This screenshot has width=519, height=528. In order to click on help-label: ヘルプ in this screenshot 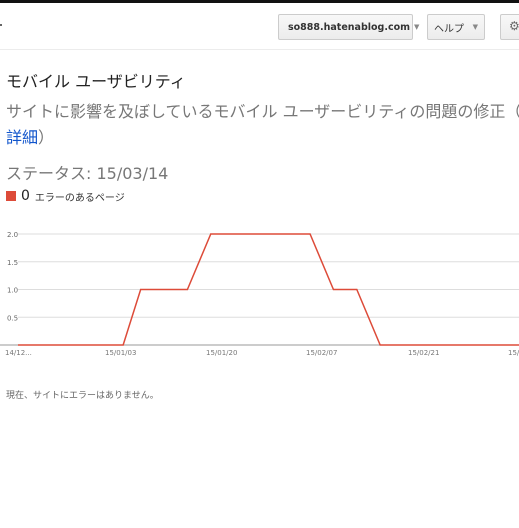, I will do `click(449, 29)`.